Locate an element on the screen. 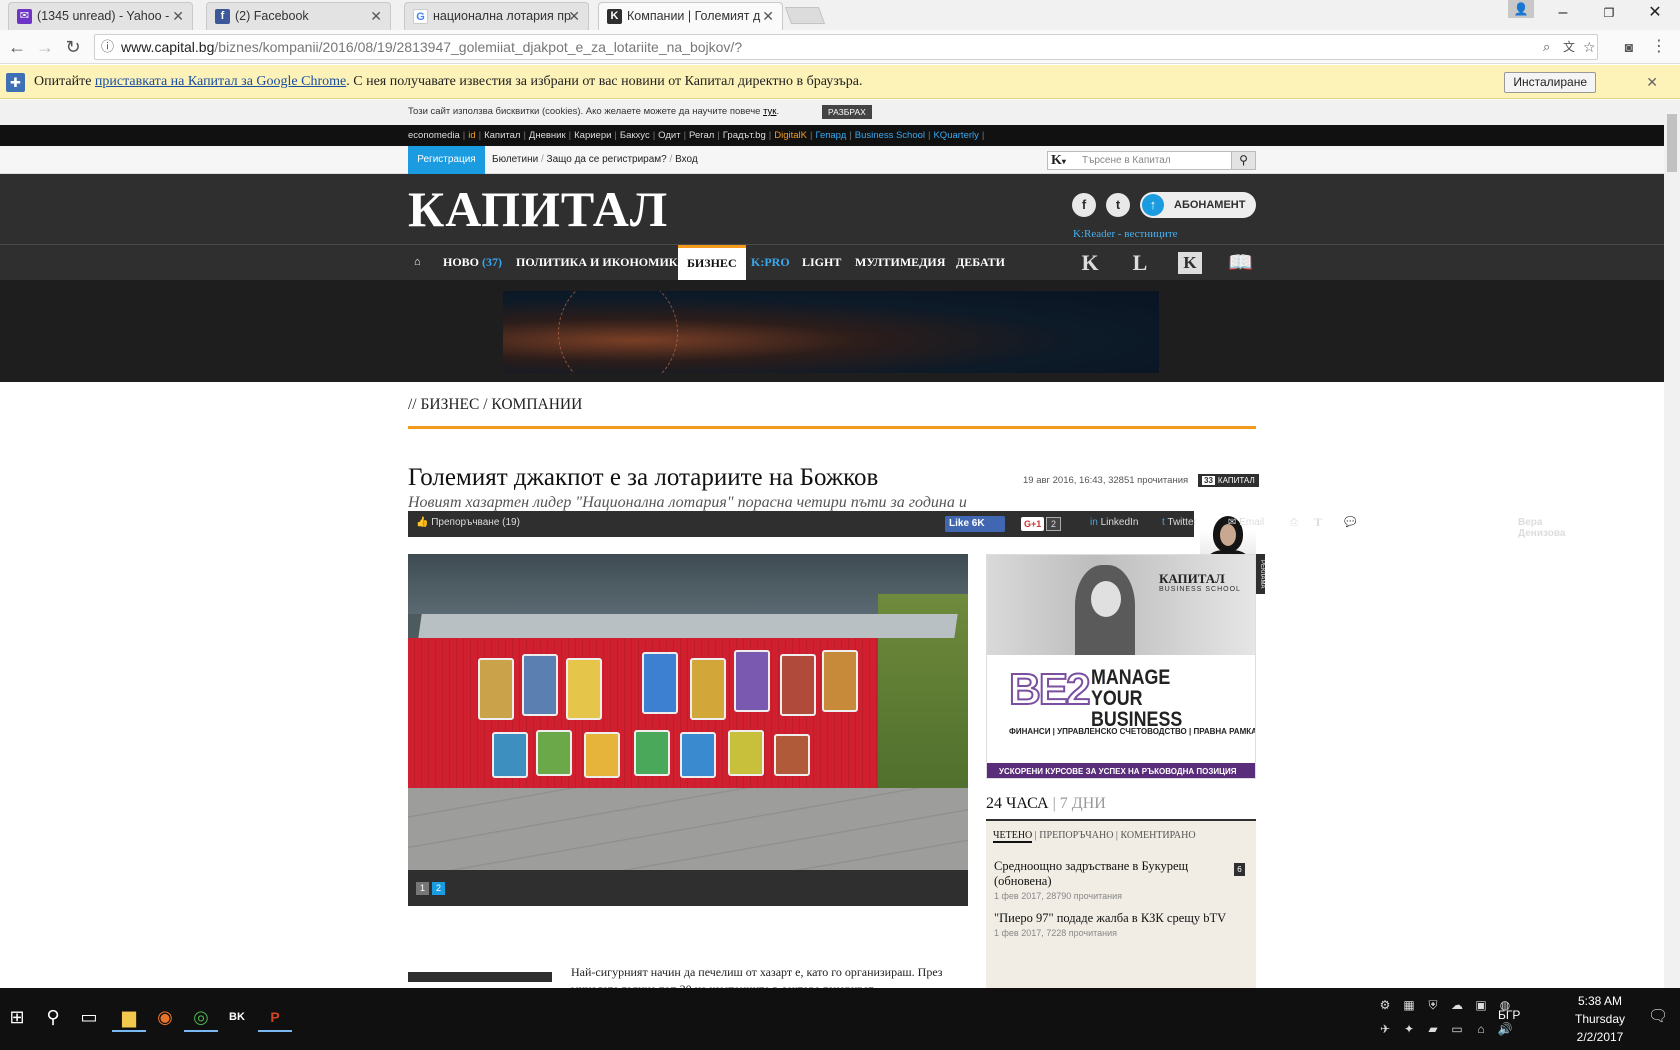  app-bk-icon: BK is located at coordinates (237, 1017).